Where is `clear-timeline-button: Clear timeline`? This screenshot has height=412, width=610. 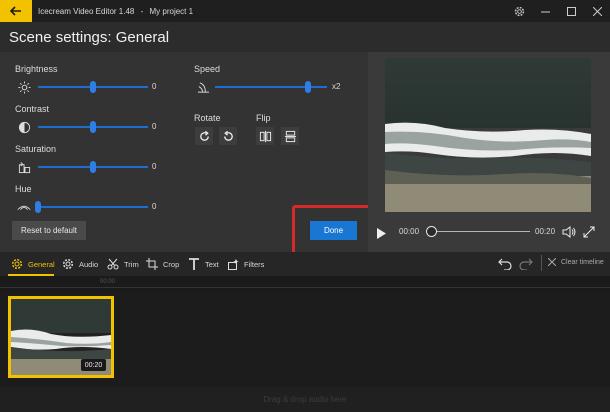 clear-timeline-button: Clear timeline is located at coordinates (576, 262).